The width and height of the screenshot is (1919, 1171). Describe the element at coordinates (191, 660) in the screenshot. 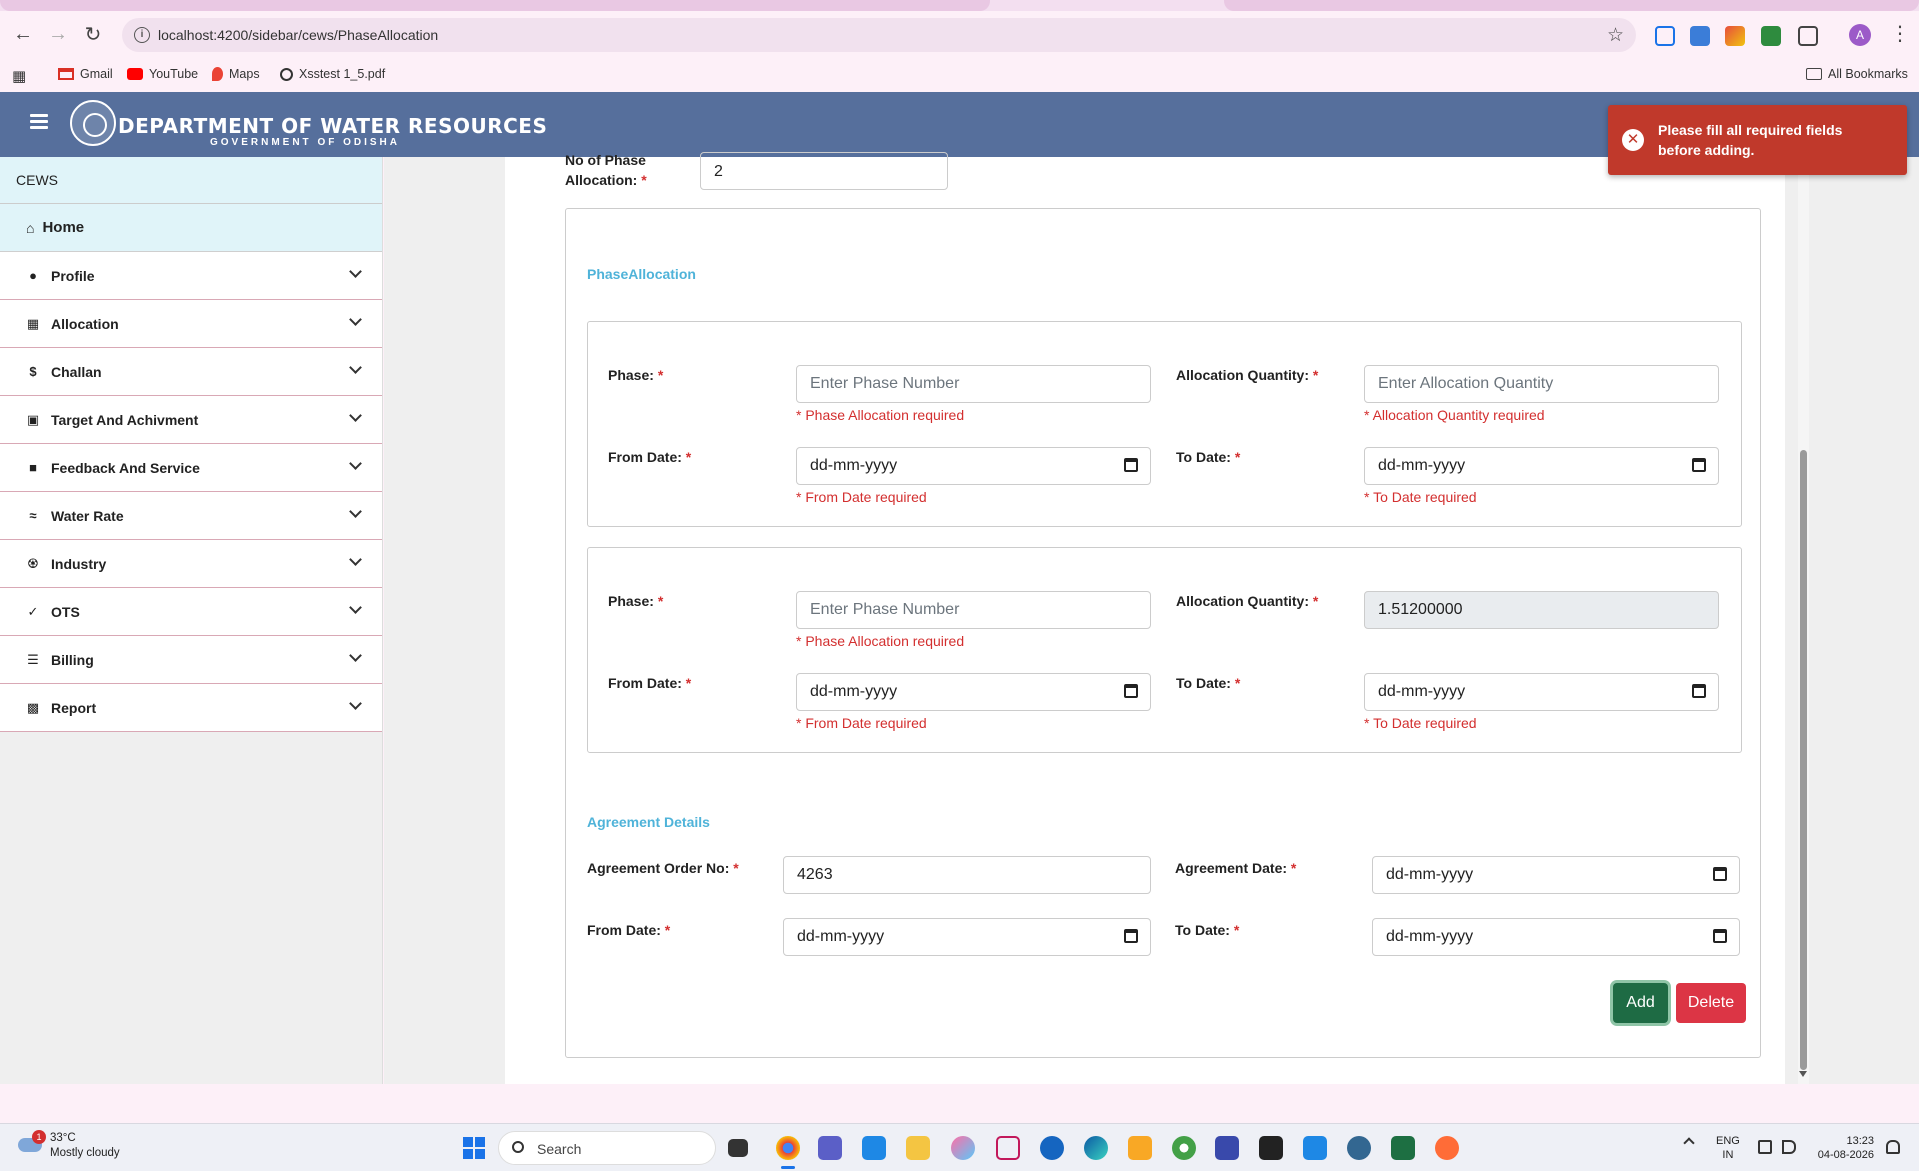

I see `sidebar-item-billing: ☰ Billing` at that location.